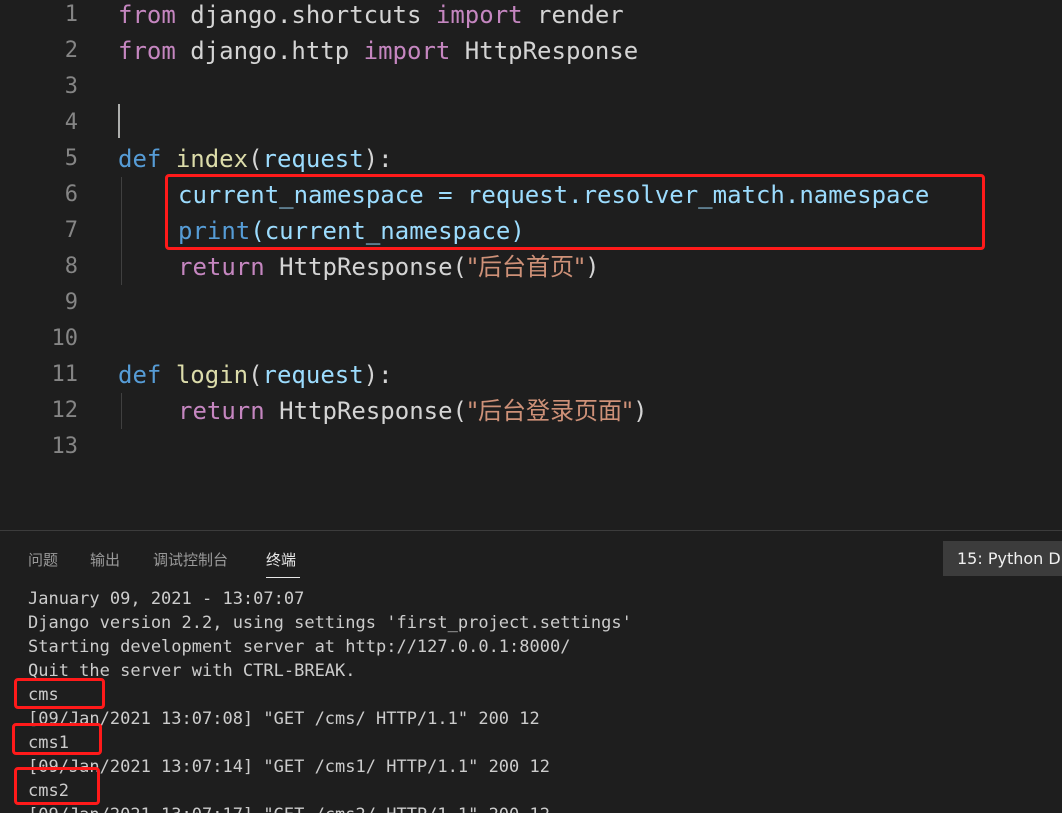 This screenshot has width=1062, height=813. What do you see at coordinates (531, 339) in the screenshot?
I see `code-line: 10` at bounding box center [531, 339].